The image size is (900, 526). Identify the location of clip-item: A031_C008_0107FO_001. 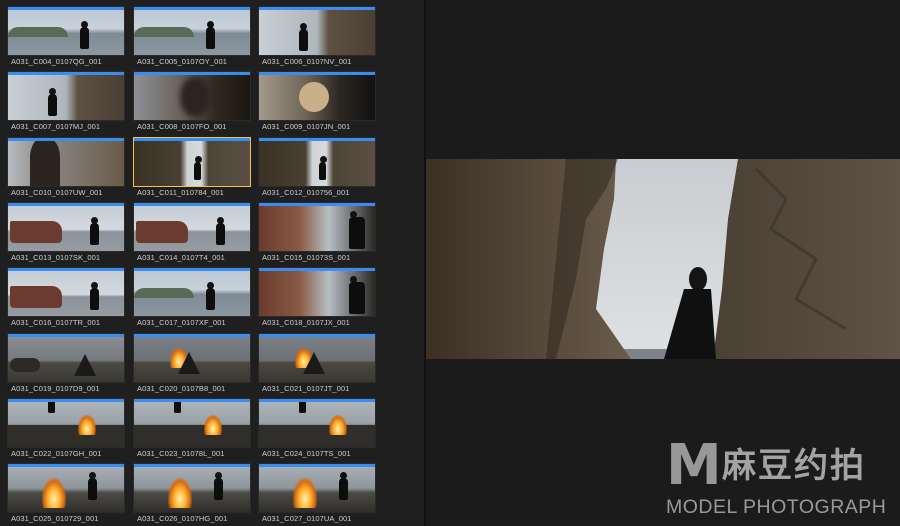
(192, 102).